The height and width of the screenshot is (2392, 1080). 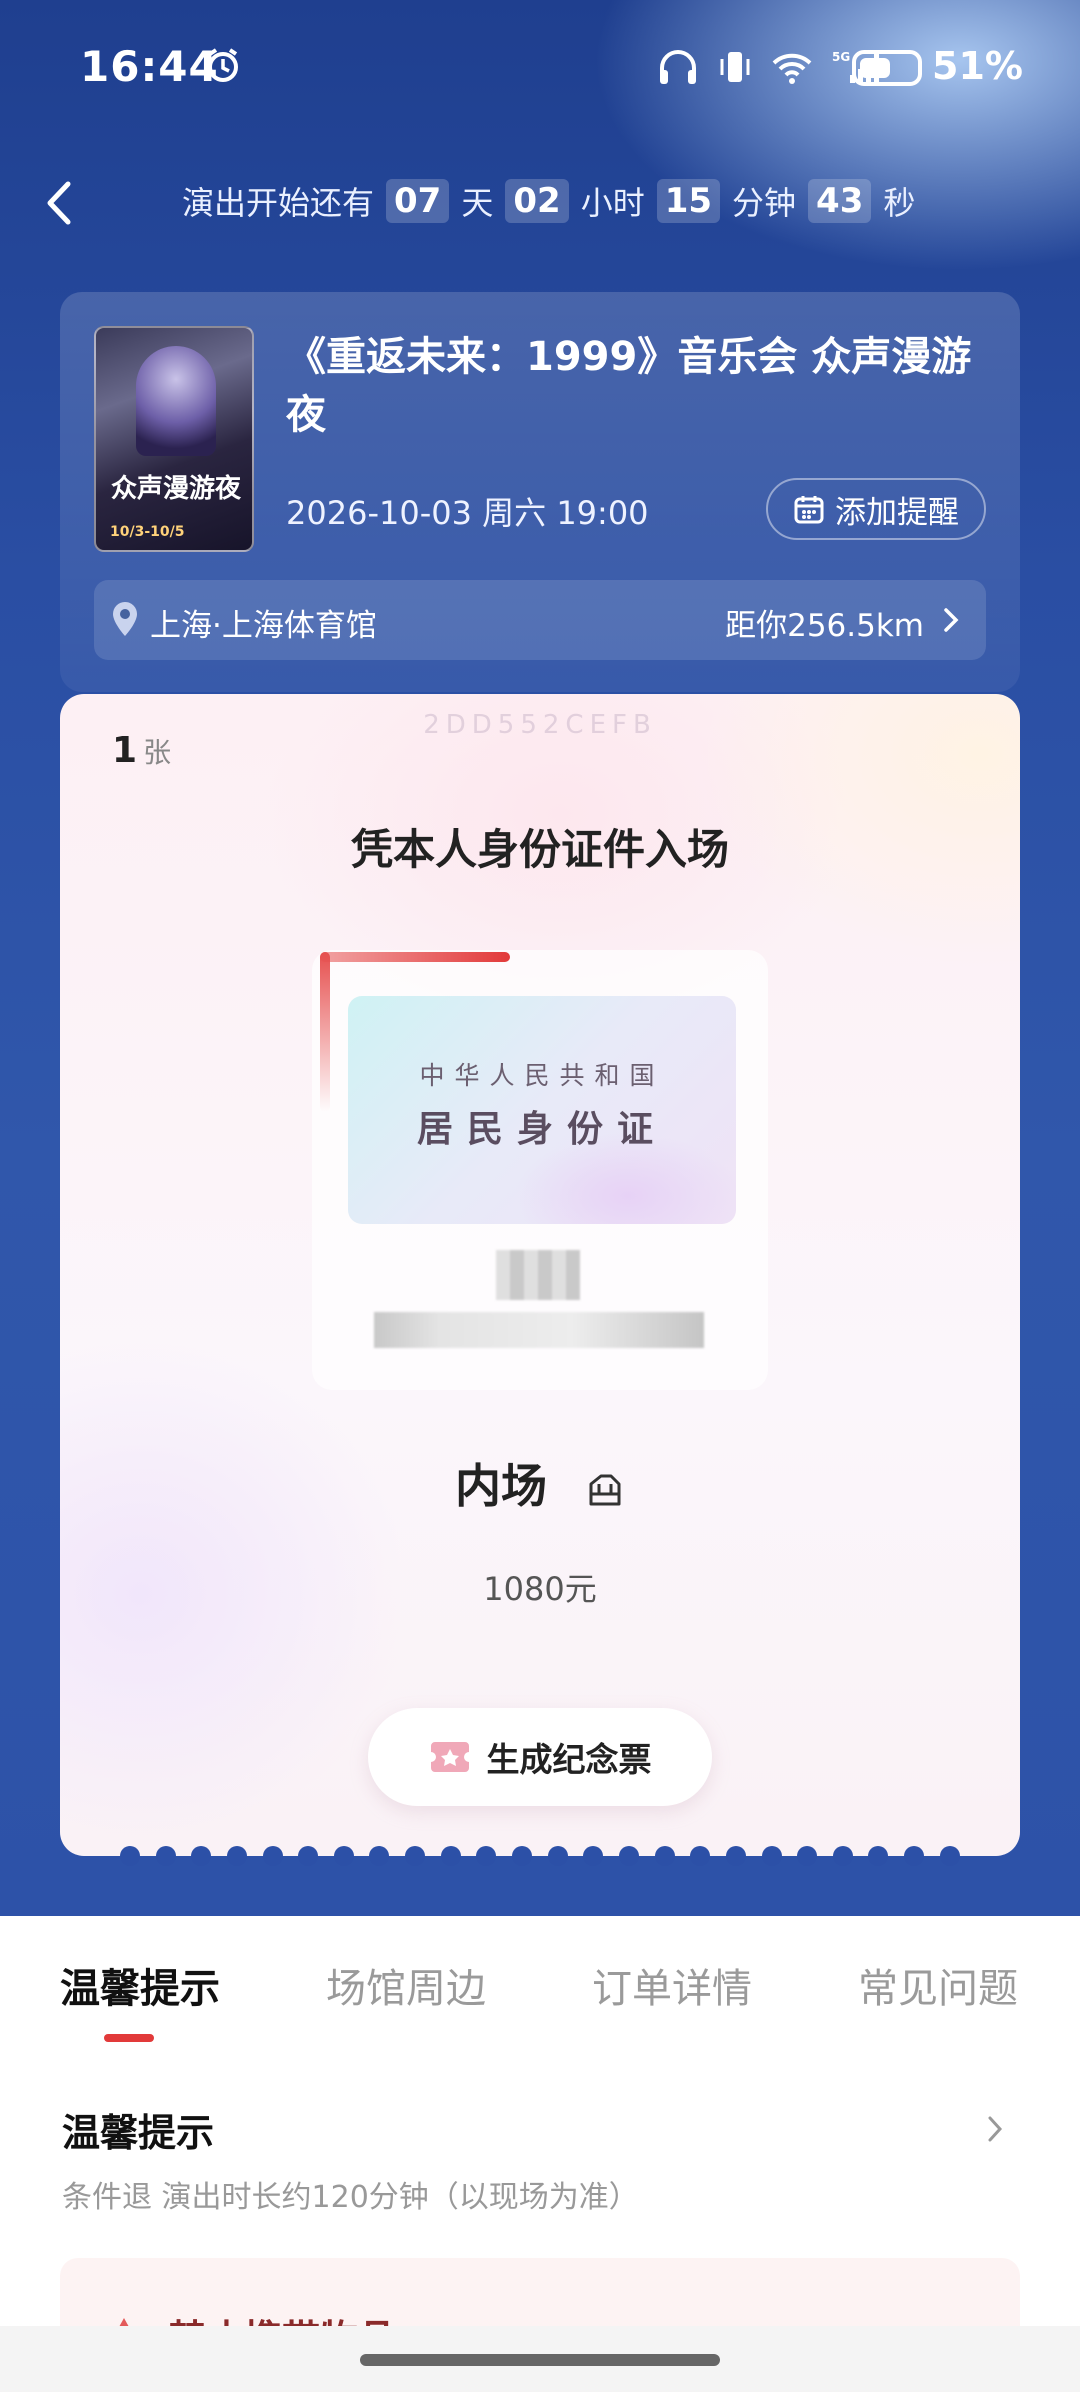 I want to click on countdown-minutes-unit: 分钟, so click(x=764, y=203).